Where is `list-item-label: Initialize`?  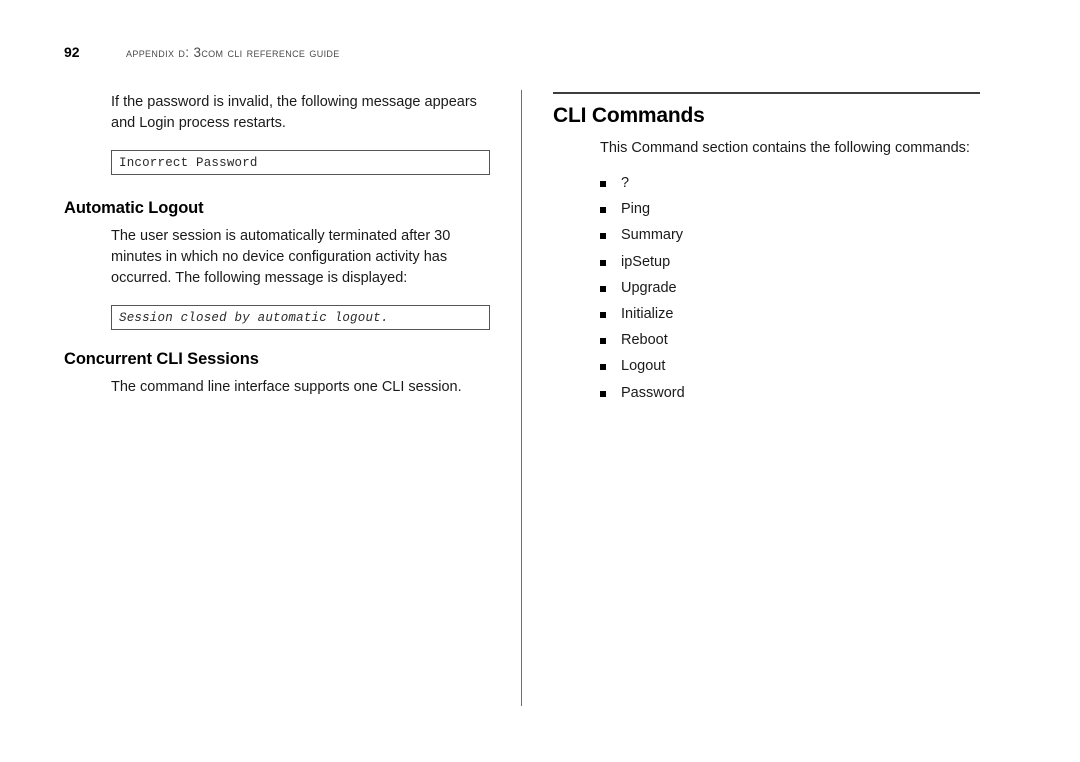
list-item-label: Initialize is located at coordinates (647, 313).